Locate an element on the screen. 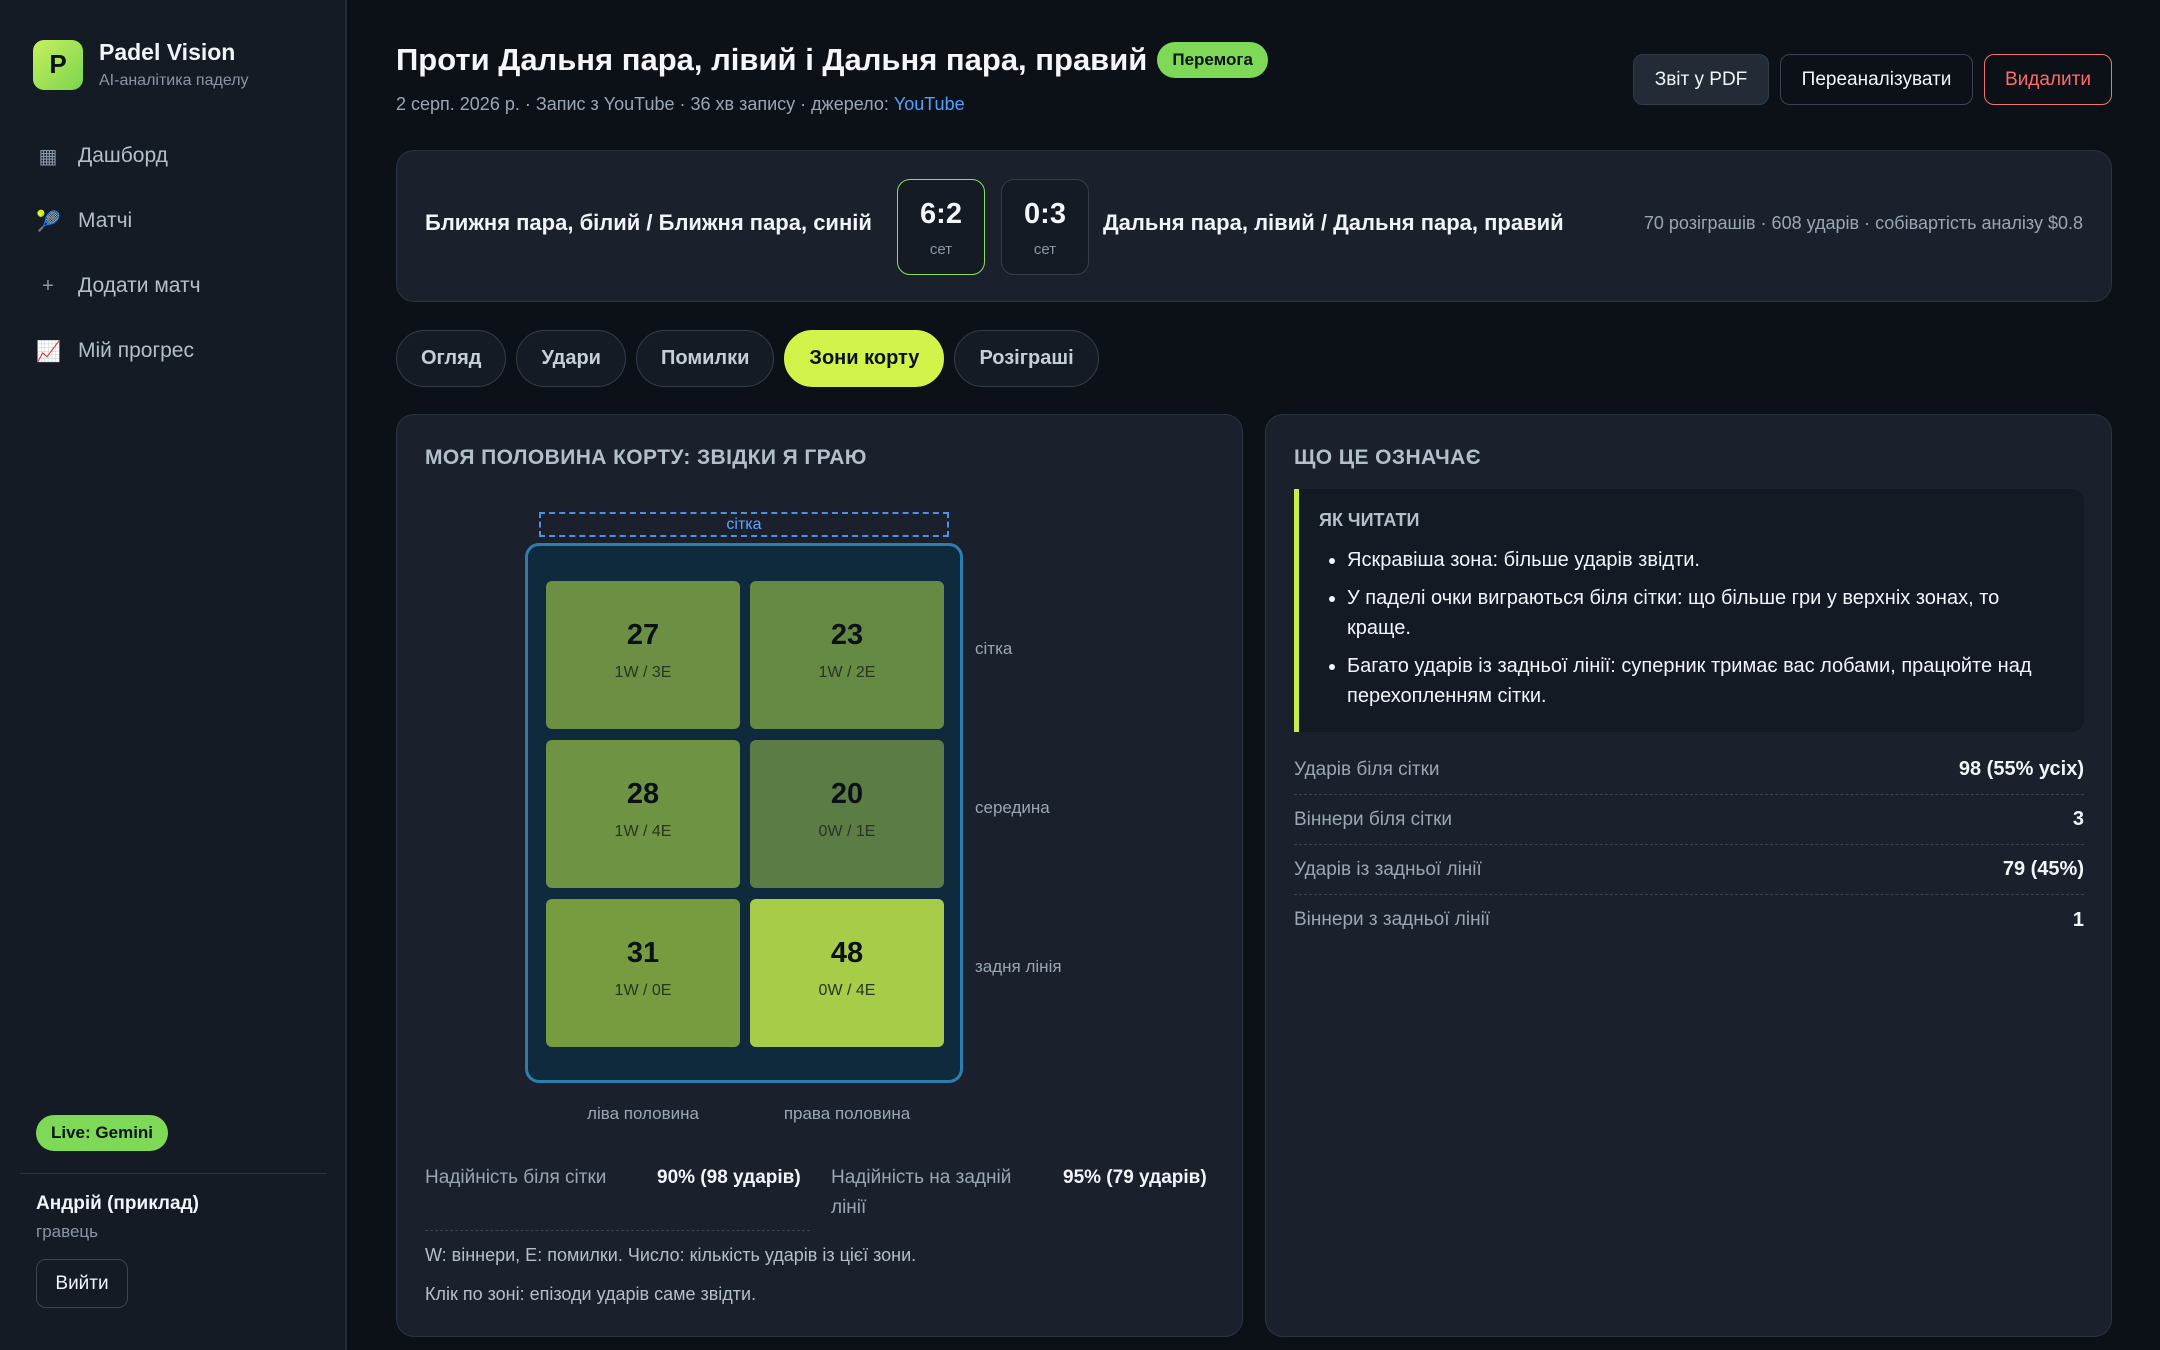 This screenshot has height=1350, width=2160. zone-count: 20 is located at coordinates (847, 794).